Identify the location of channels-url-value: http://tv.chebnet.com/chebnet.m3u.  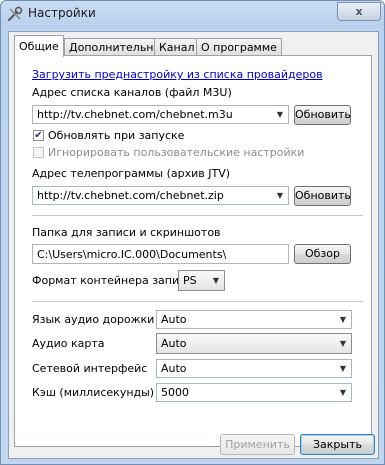
(135, 114).